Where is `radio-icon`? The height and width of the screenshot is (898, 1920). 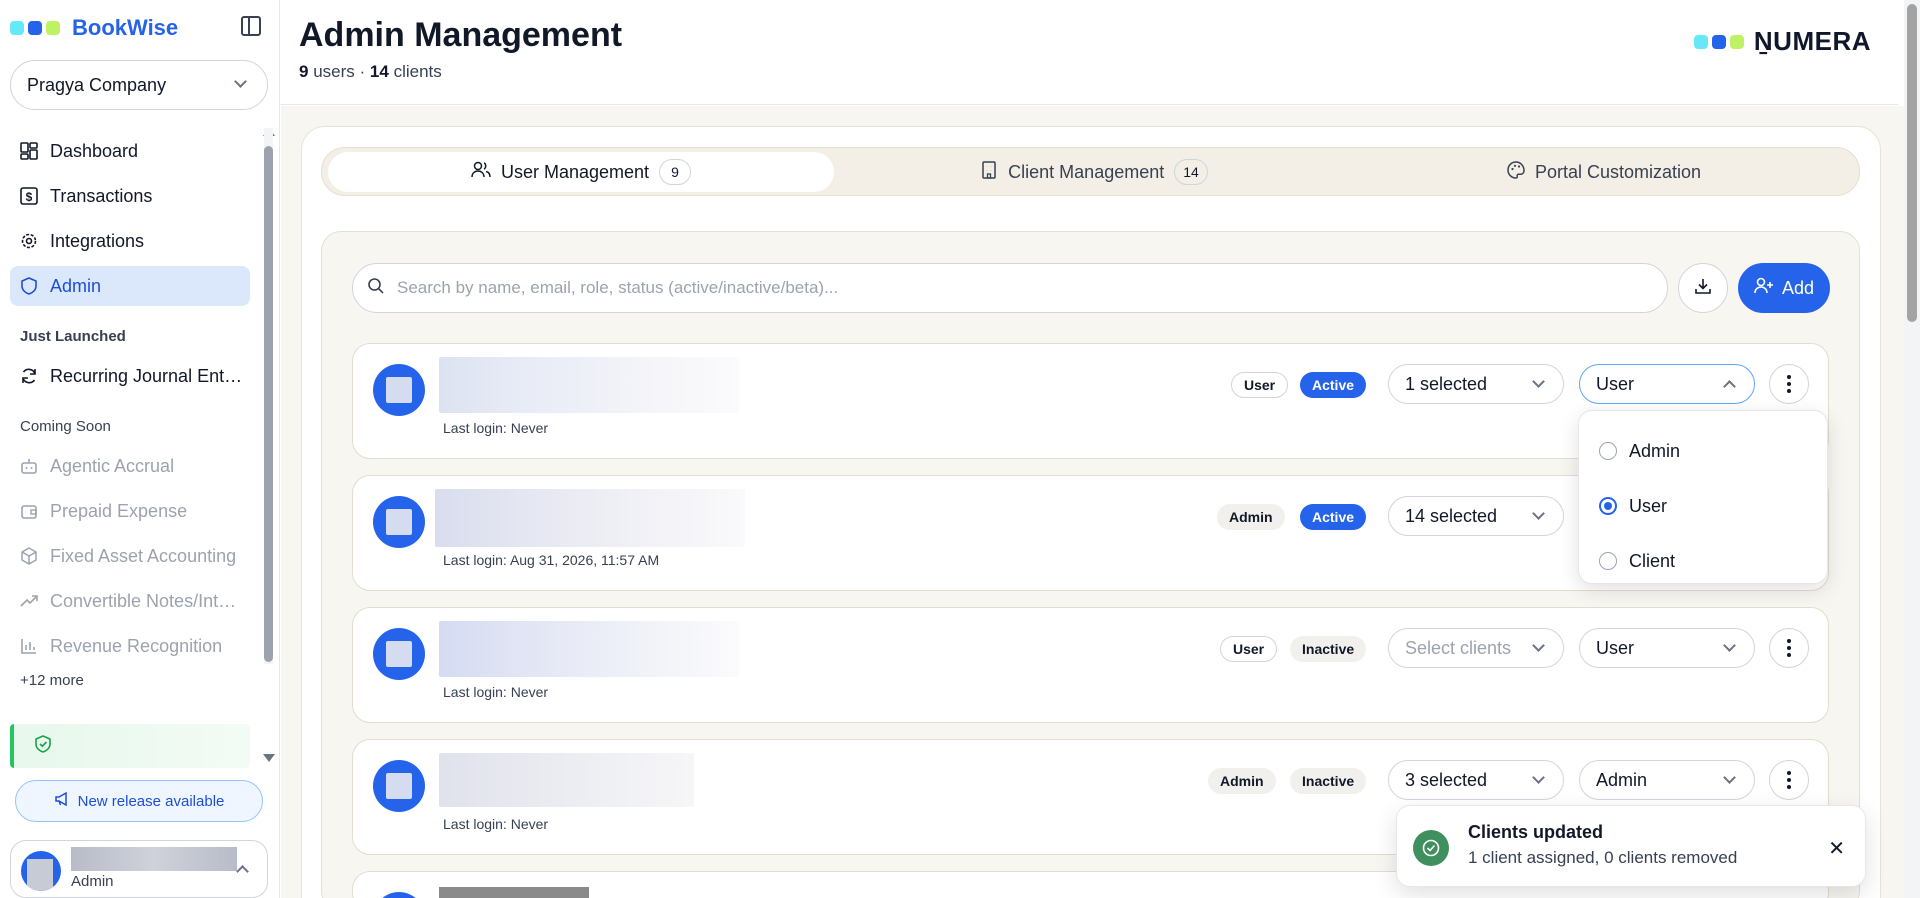
radio-icon is located at coordinates (1608, 561).